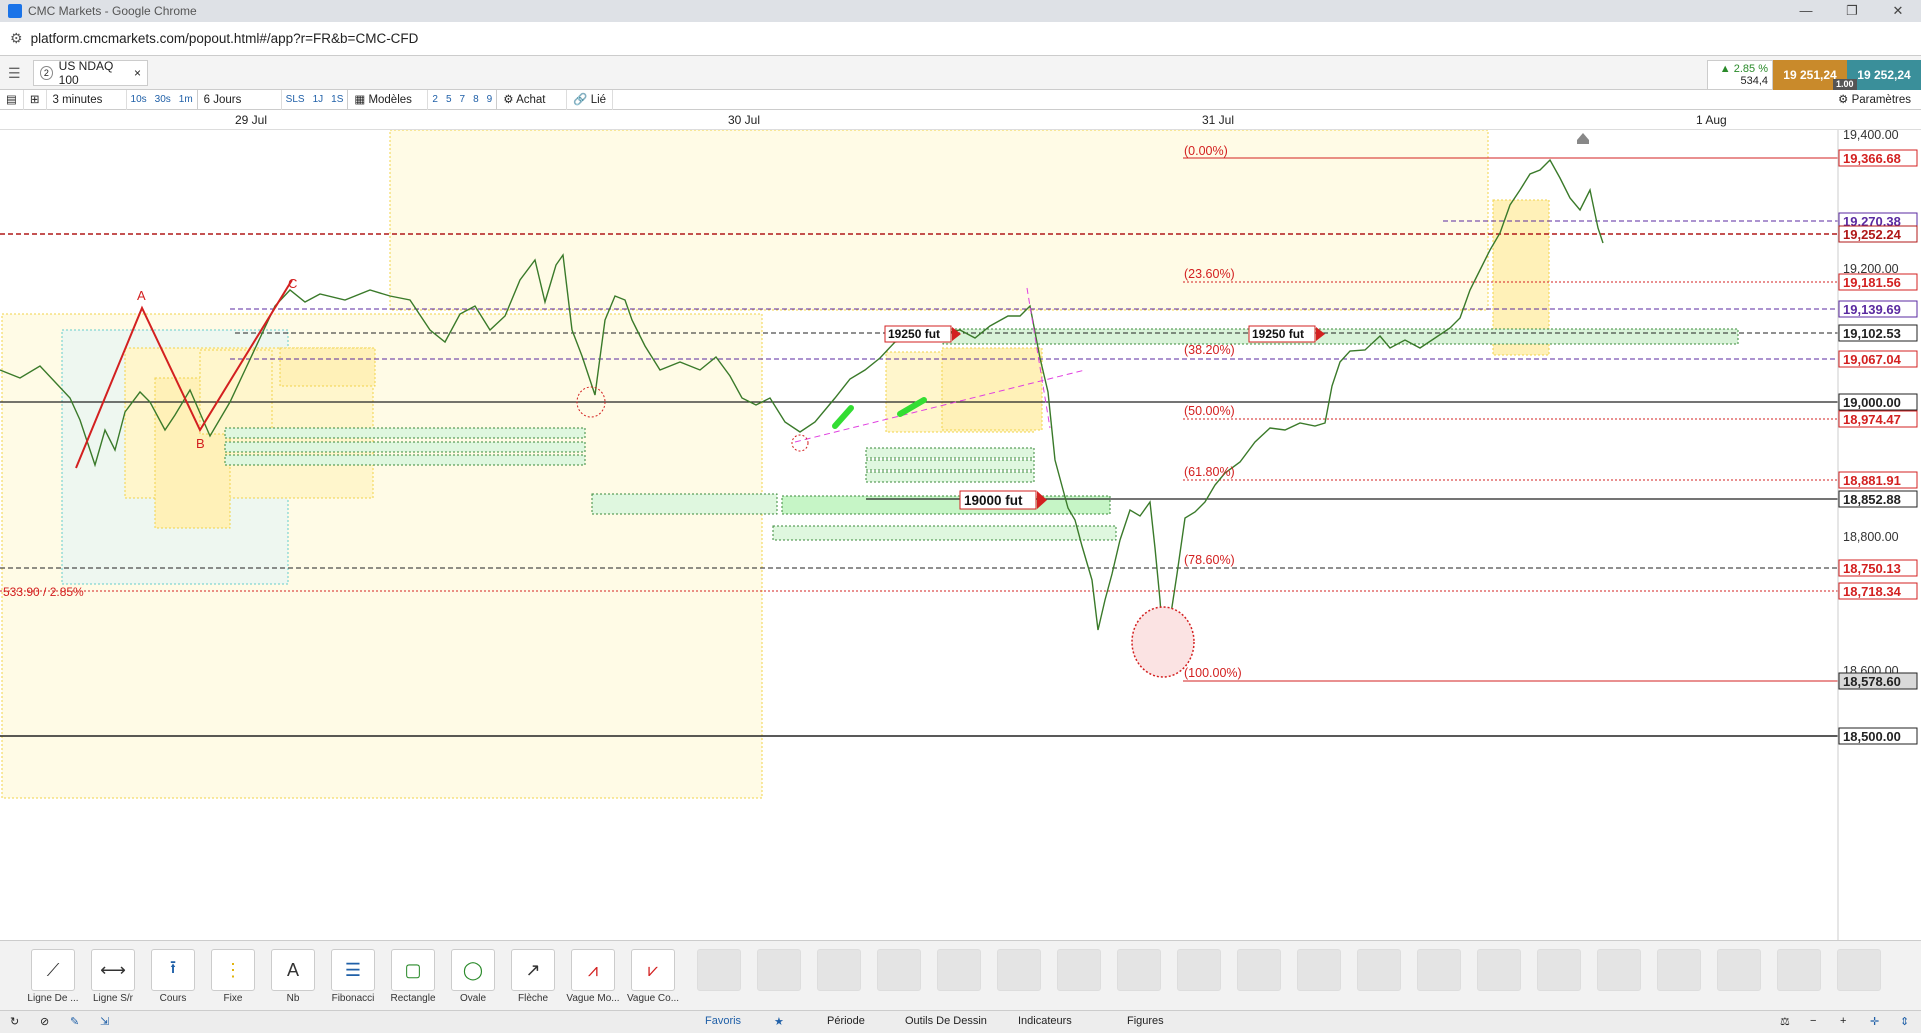  Describe the element at coordinates (240, 99) in the screenshot. I see `range-select: 6 Jours` at that location.